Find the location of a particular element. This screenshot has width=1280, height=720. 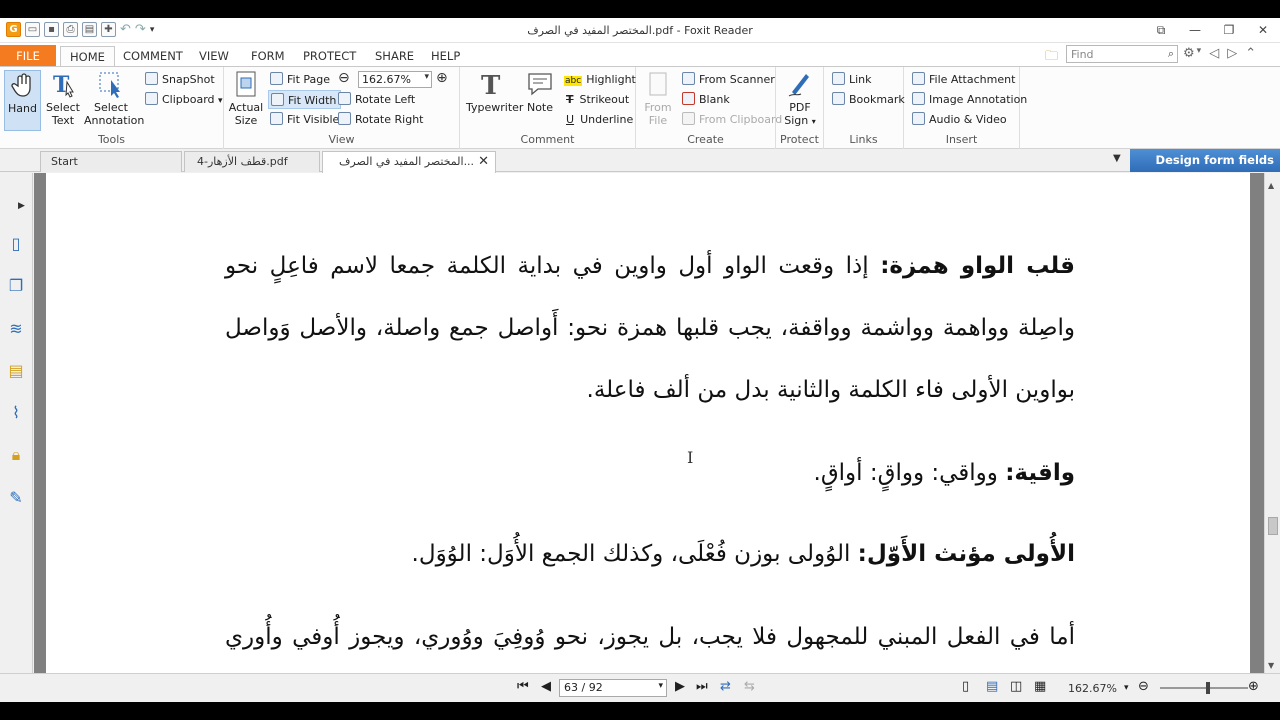

from-scanner-button: From Scanner is located at coordinates (728, 79).